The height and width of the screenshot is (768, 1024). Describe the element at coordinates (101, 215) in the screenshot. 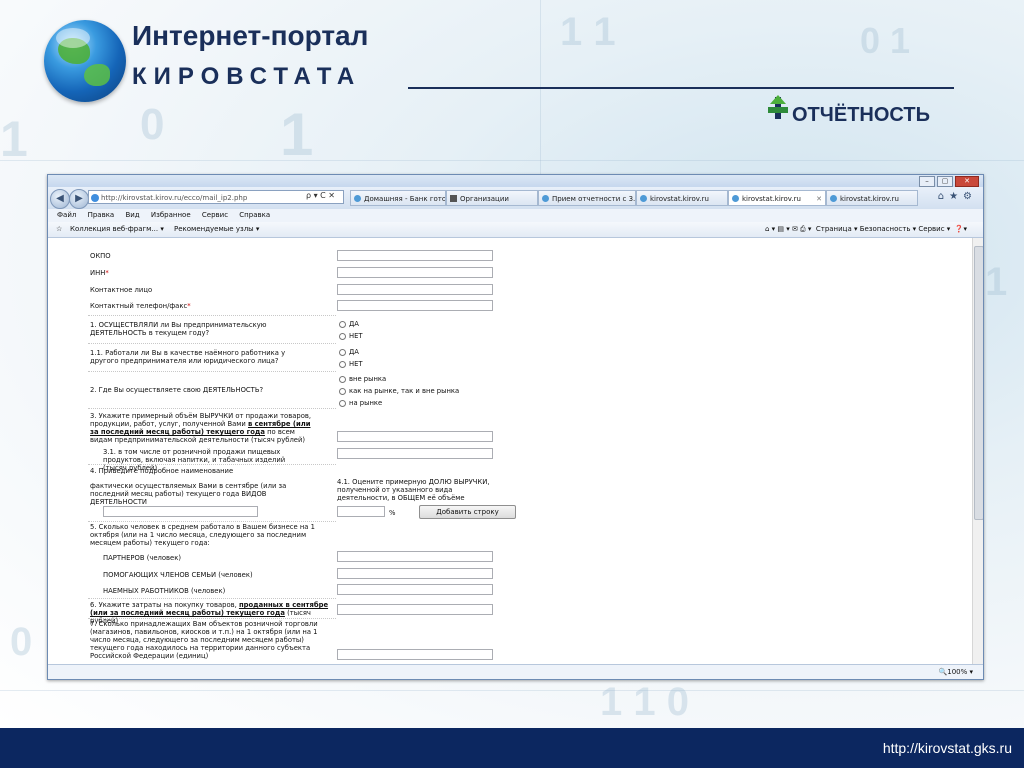

I see `menu-edit: Правка` at that location.